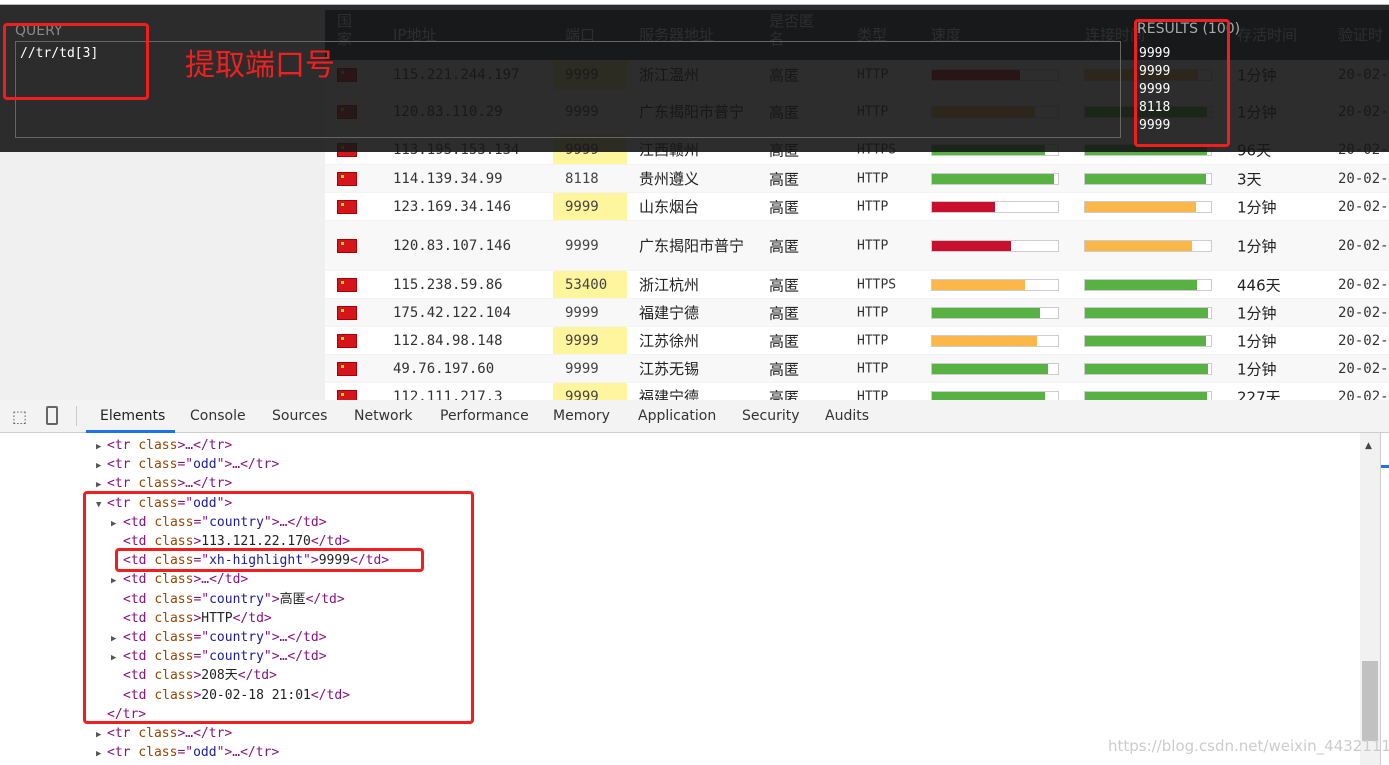 The width and height of the screenshot is (1389, 765). What do you see at coordinates (847, 416) in the screenshot?
I see `tab-audits: Audits` at bounding box center [847, 416].